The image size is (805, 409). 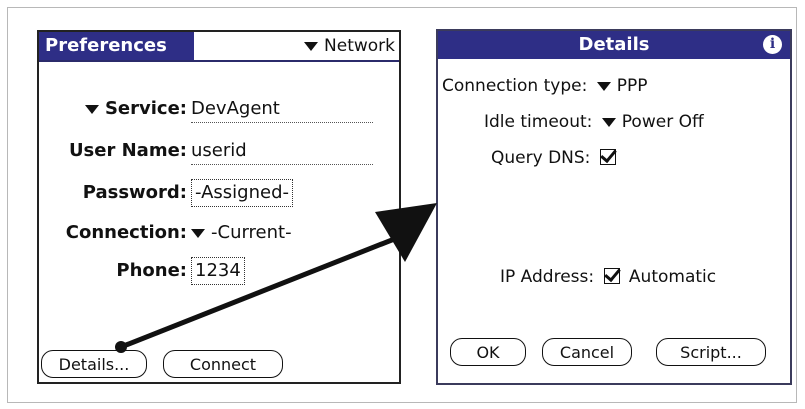 I want to click on ip-address-row: IP Address: Automatic, so click(x=608, y=277).